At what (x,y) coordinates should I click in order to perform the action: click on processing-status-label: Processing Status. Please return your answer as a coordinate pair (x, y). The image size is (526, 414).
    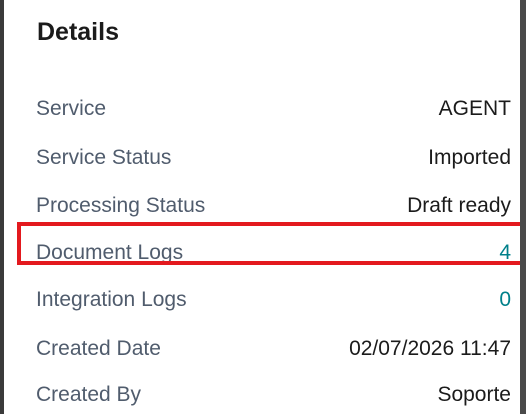
    Looking at the image, I should click on (121, 205).